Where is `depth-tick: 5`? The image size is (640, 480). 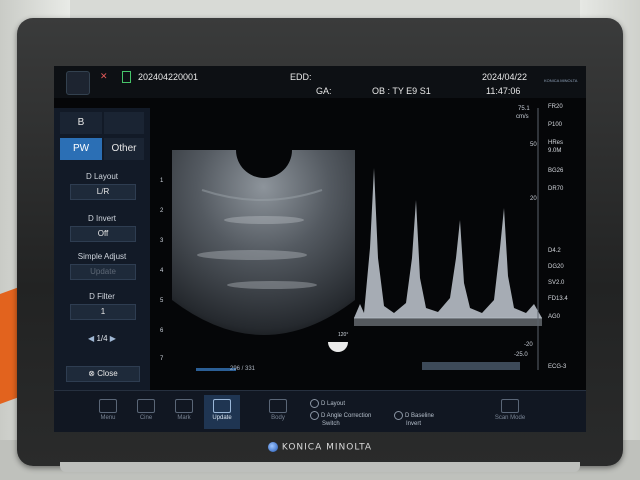
depth-tick: 5 is located at coordinates (162, 301).